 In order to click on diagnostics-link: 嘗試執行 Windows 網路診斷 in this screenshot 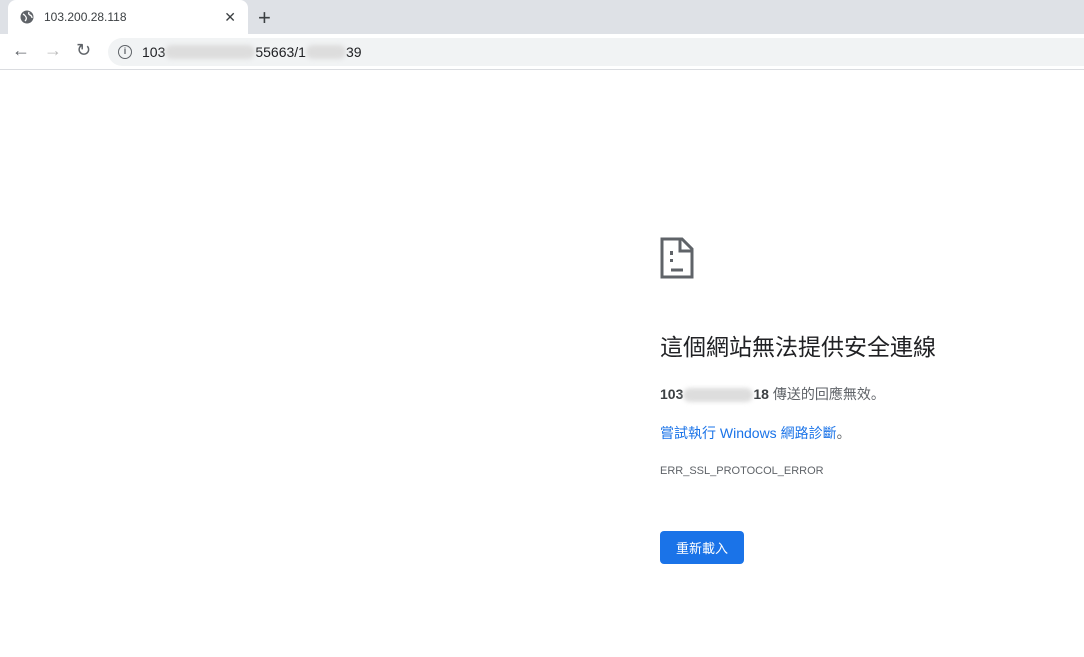, I will do `click(748, 433)`.